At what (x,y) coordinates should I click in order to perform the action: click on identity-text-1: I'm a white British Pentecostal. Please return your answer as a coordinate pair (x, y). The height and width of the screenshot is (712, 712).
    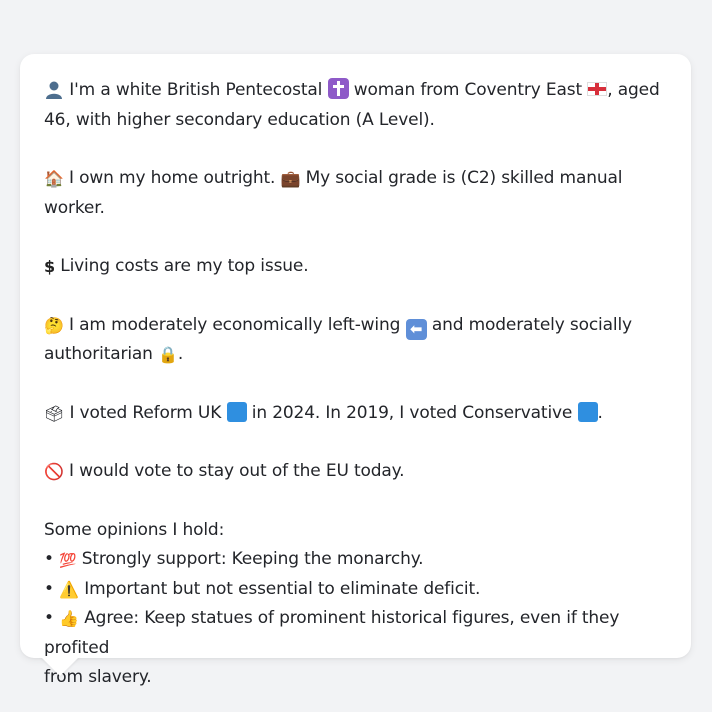
    Looking at the image, I should click on (196, 90).